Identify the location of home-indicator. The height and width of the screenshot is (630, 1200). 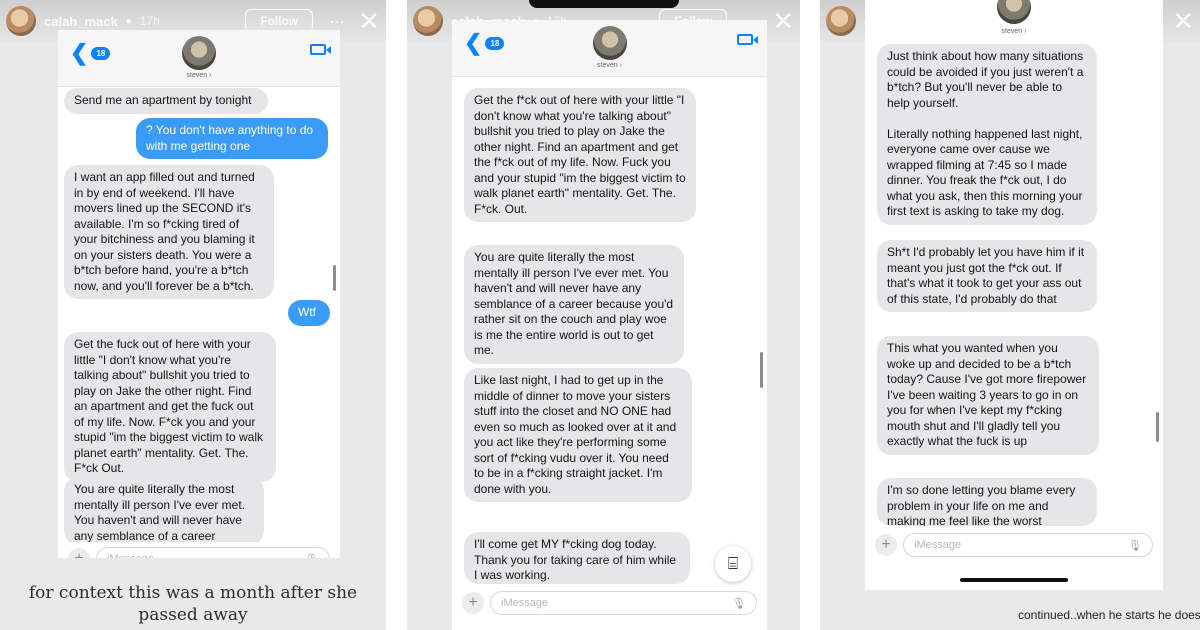
(1014, 580).